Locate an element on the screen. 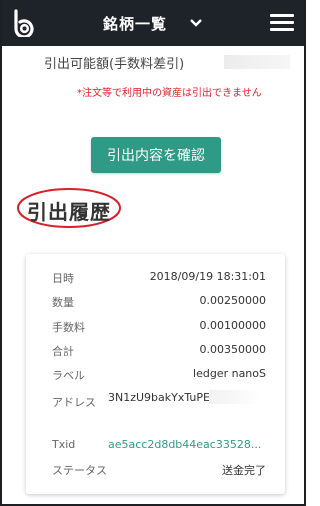 This screenshot has width=320, height=506. hamburger-menu-icon is located at coordinates (282, 23).